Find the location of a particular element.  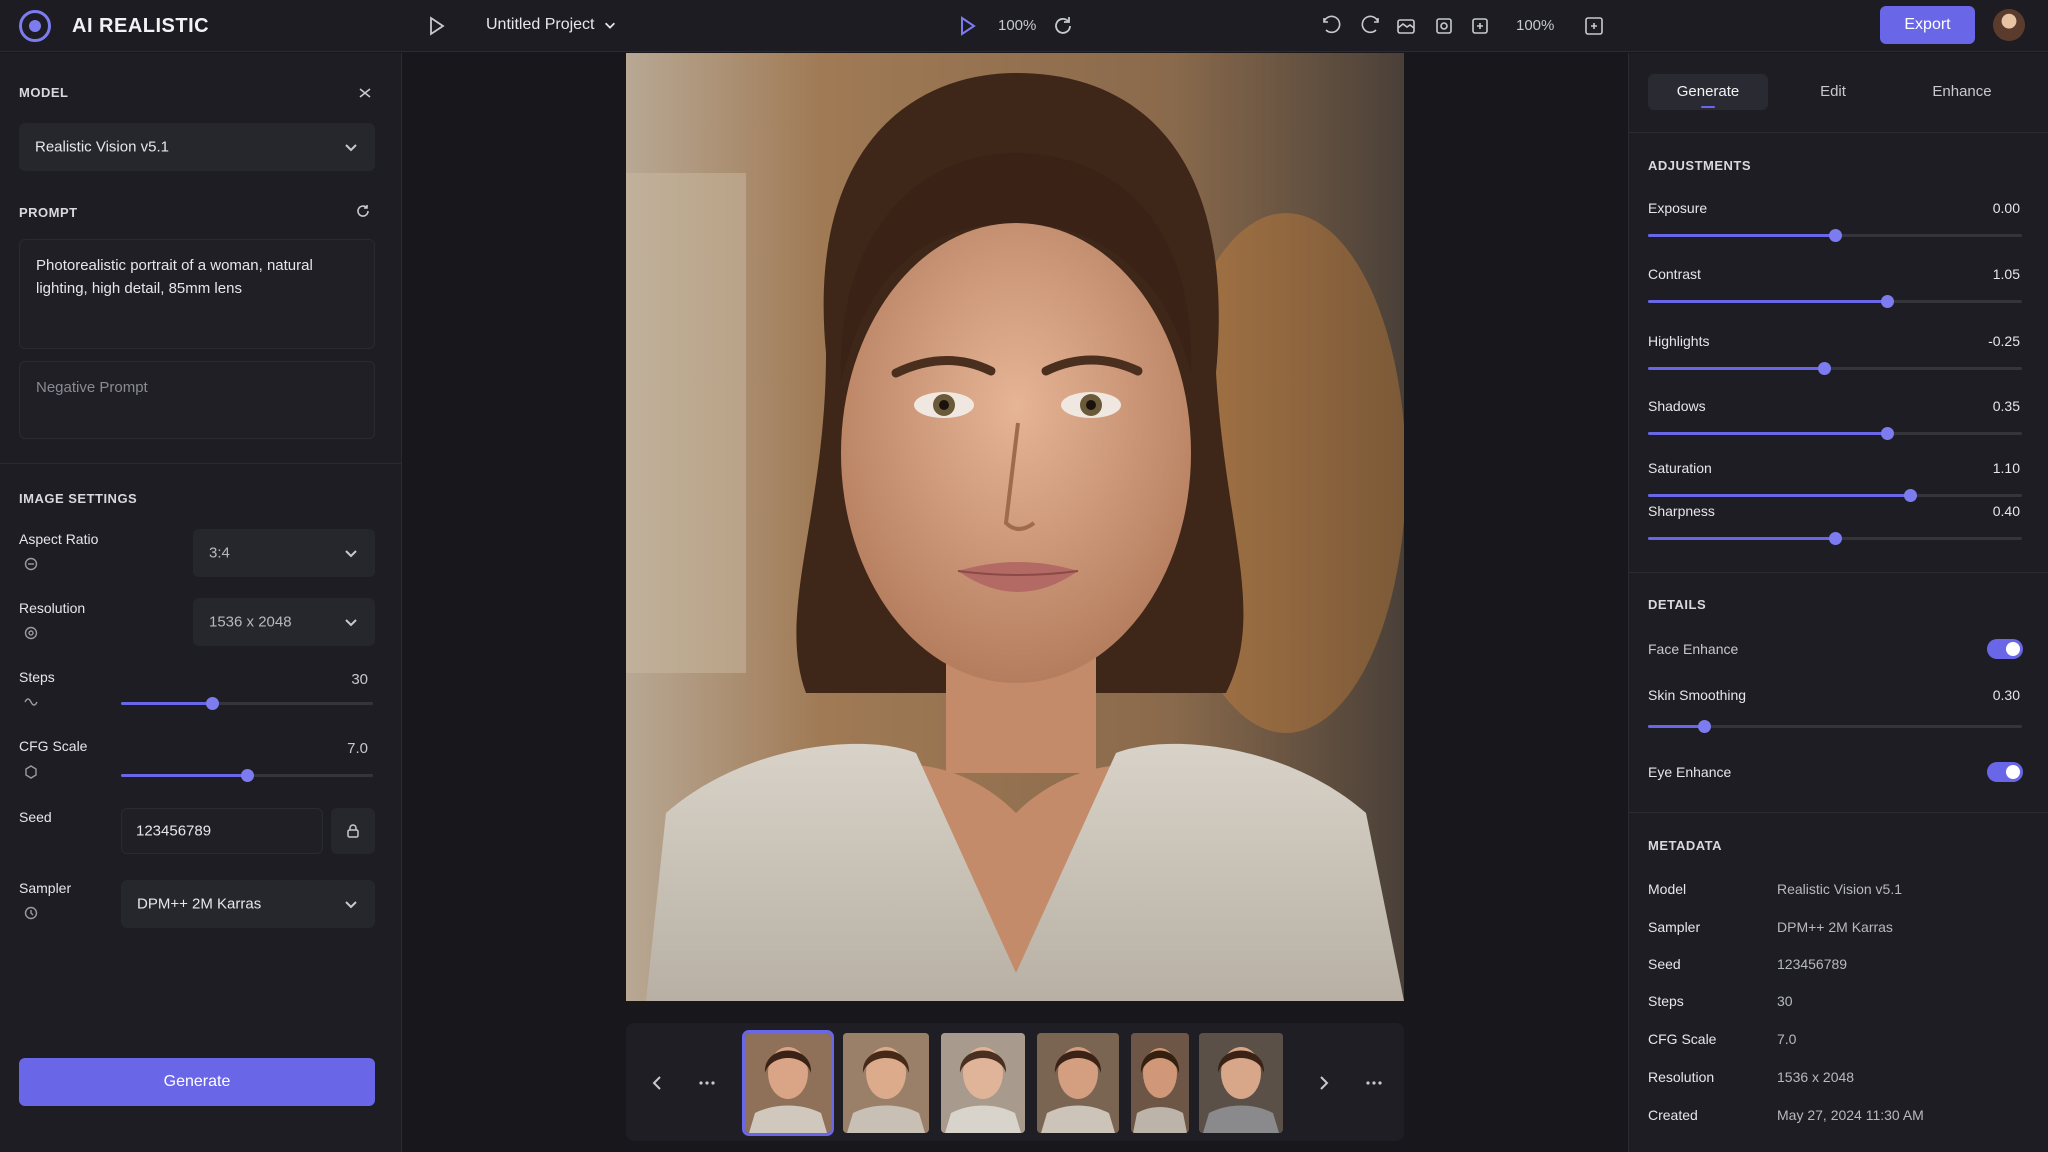

sampler-select: DPM++ 2M Karras is located at coordinates (248, 904).